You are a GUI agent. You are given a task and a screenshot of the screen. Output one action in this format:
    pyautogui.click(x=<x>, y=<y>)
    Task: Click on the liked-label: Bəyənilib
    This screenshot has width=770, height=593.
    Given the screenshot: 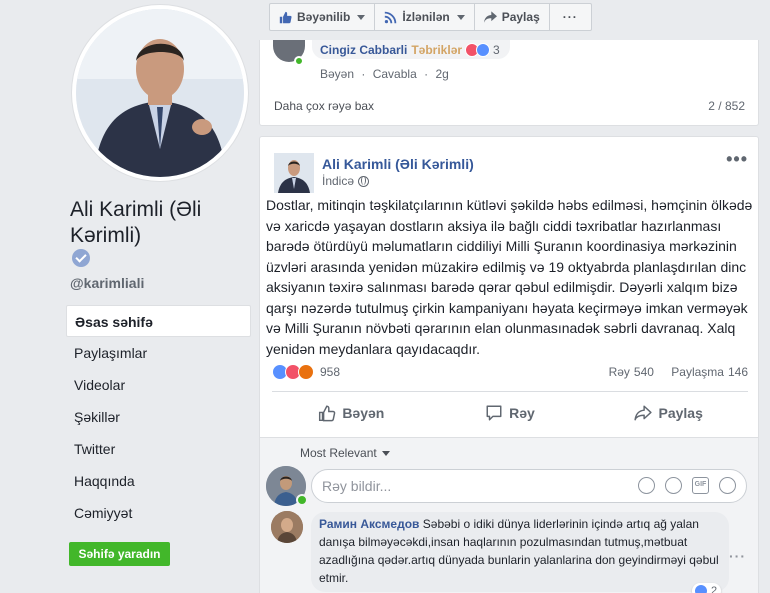 What is the action you would take?
    pyautogui.click(x=324, y=17)
    